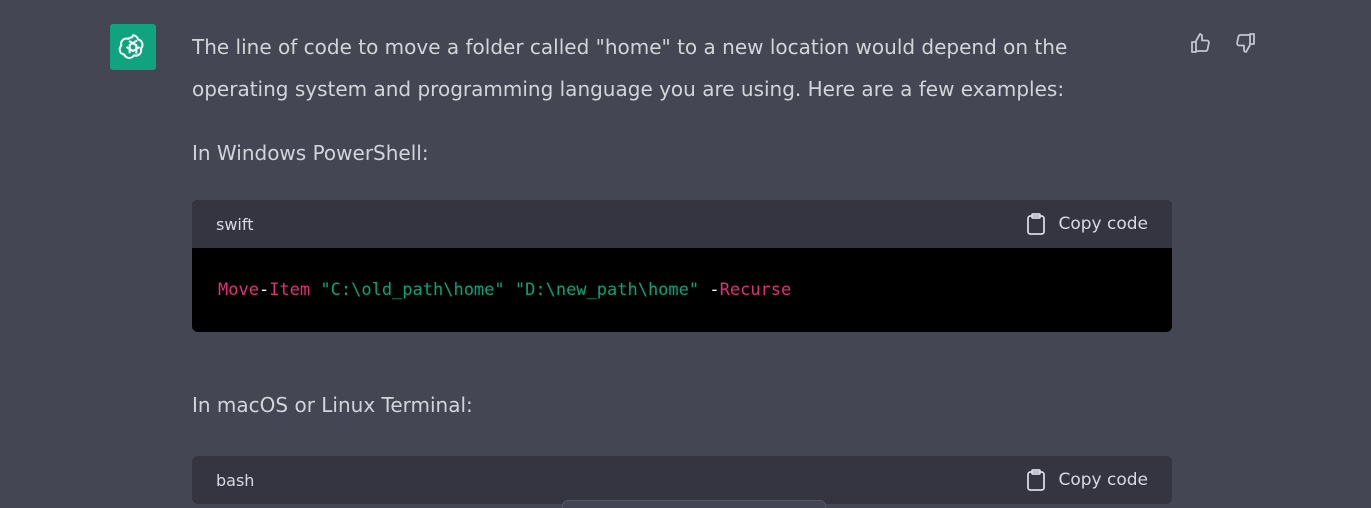  I want to click on code-block-bash: bash Copy code, so click(682, 480).